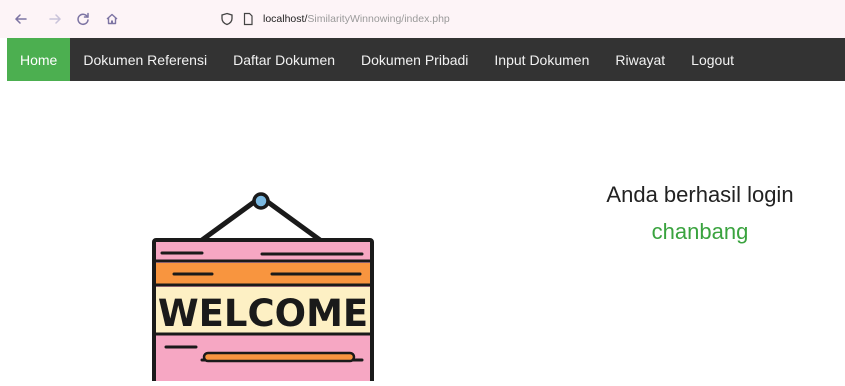  Describe the element at coordinates (227, 19) in the screenshot. I see `tracking-shield-icon` at that location.